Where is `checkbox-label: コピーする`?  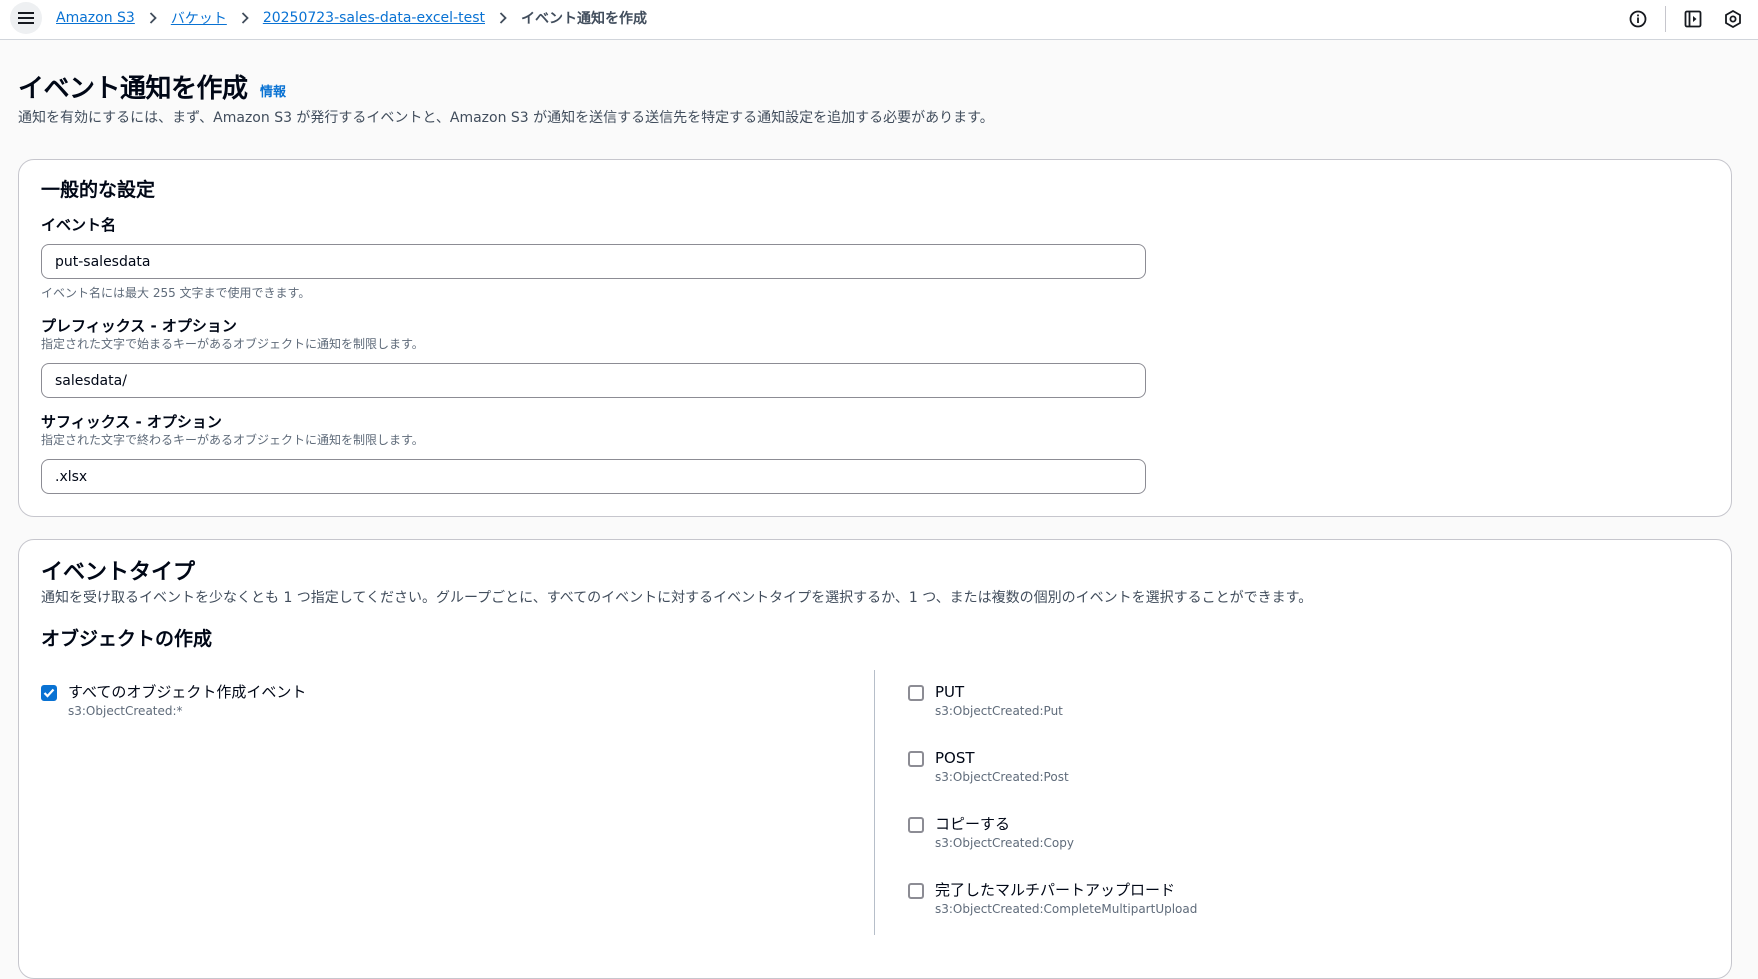 checkbox-label: コピーする is located at coordinates (973, 824).